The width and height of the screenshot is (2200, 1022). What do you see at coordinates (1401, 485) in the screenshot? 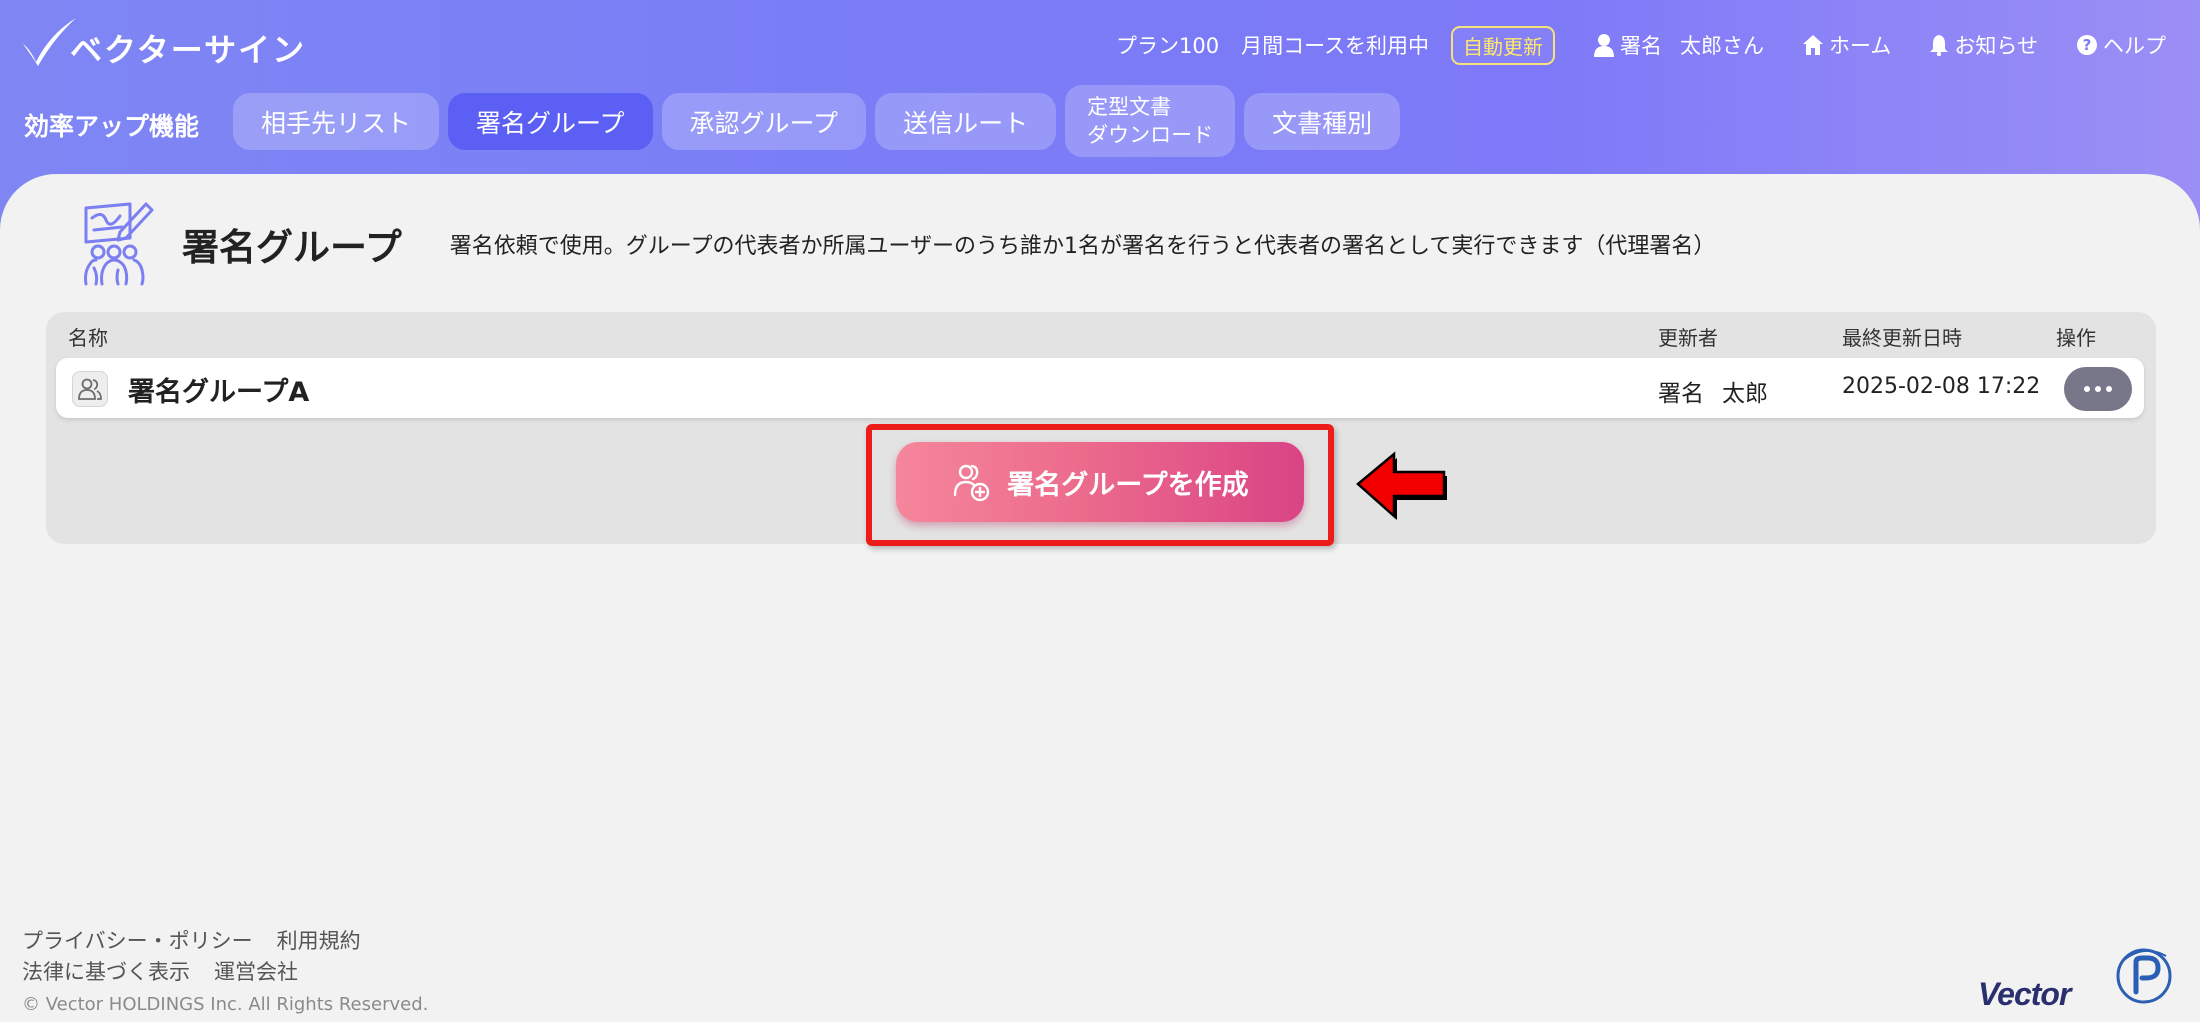
I see `arrow-left-icon` at bounding box center [1401, 485].